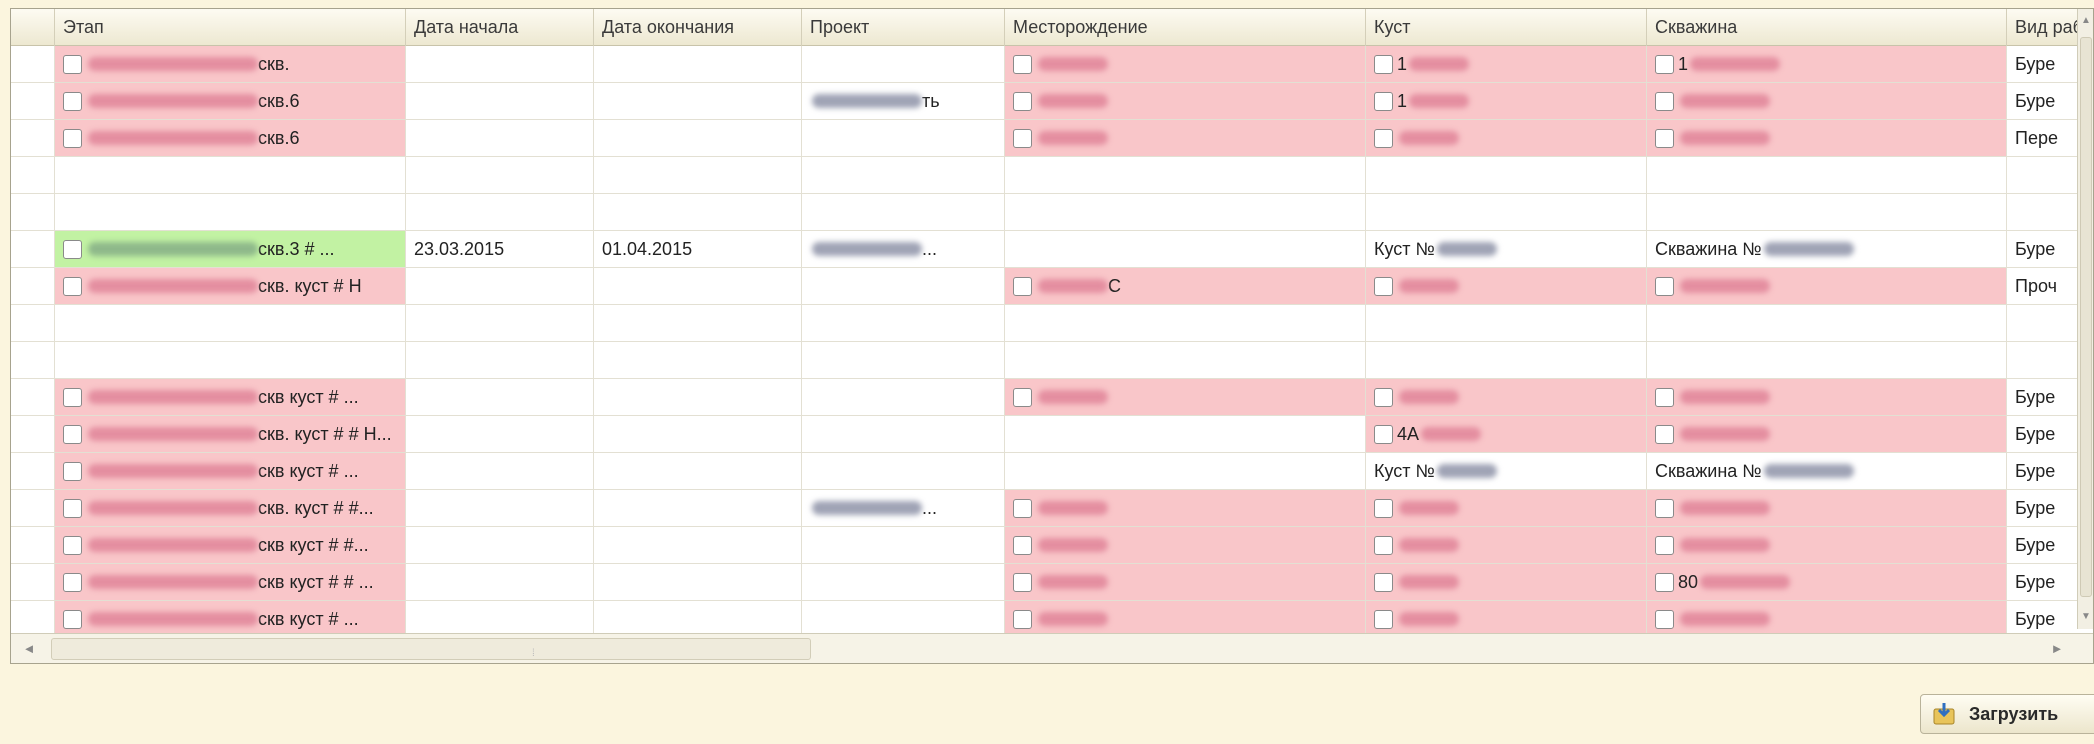 The width and height of the screenshot is (2094, 744). Describe the element at coordinates (903, 27) in the screenshot. I see `column-header-project: Проект` at that location.